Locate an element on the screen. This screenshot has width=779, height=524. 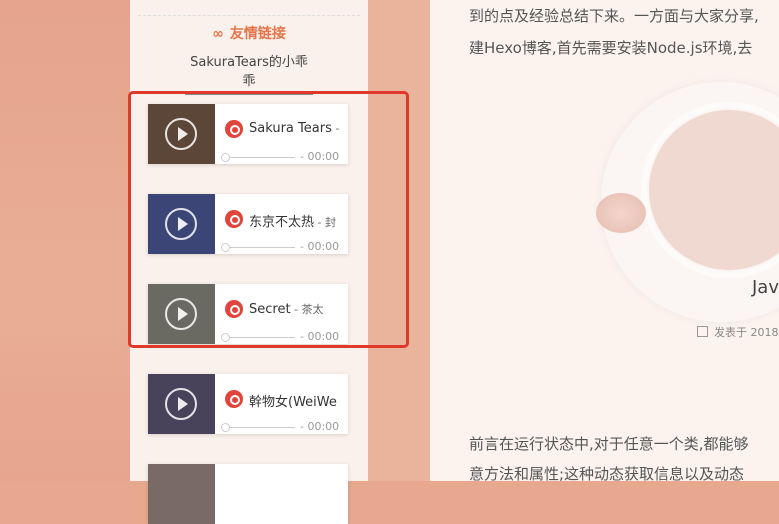
cover-image-flower is located at coordinates (621, 213).